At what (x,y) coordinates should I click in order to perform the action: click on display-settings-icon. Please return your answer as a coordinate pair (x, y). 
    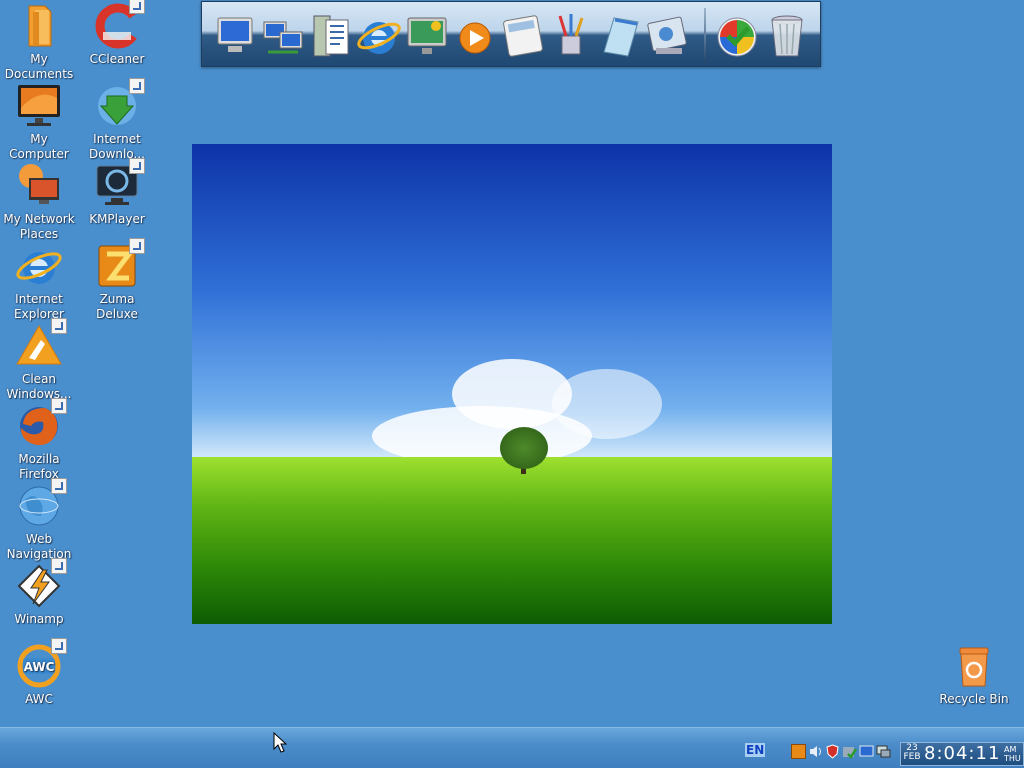
    Looking at the image, I should click on (427, 35).